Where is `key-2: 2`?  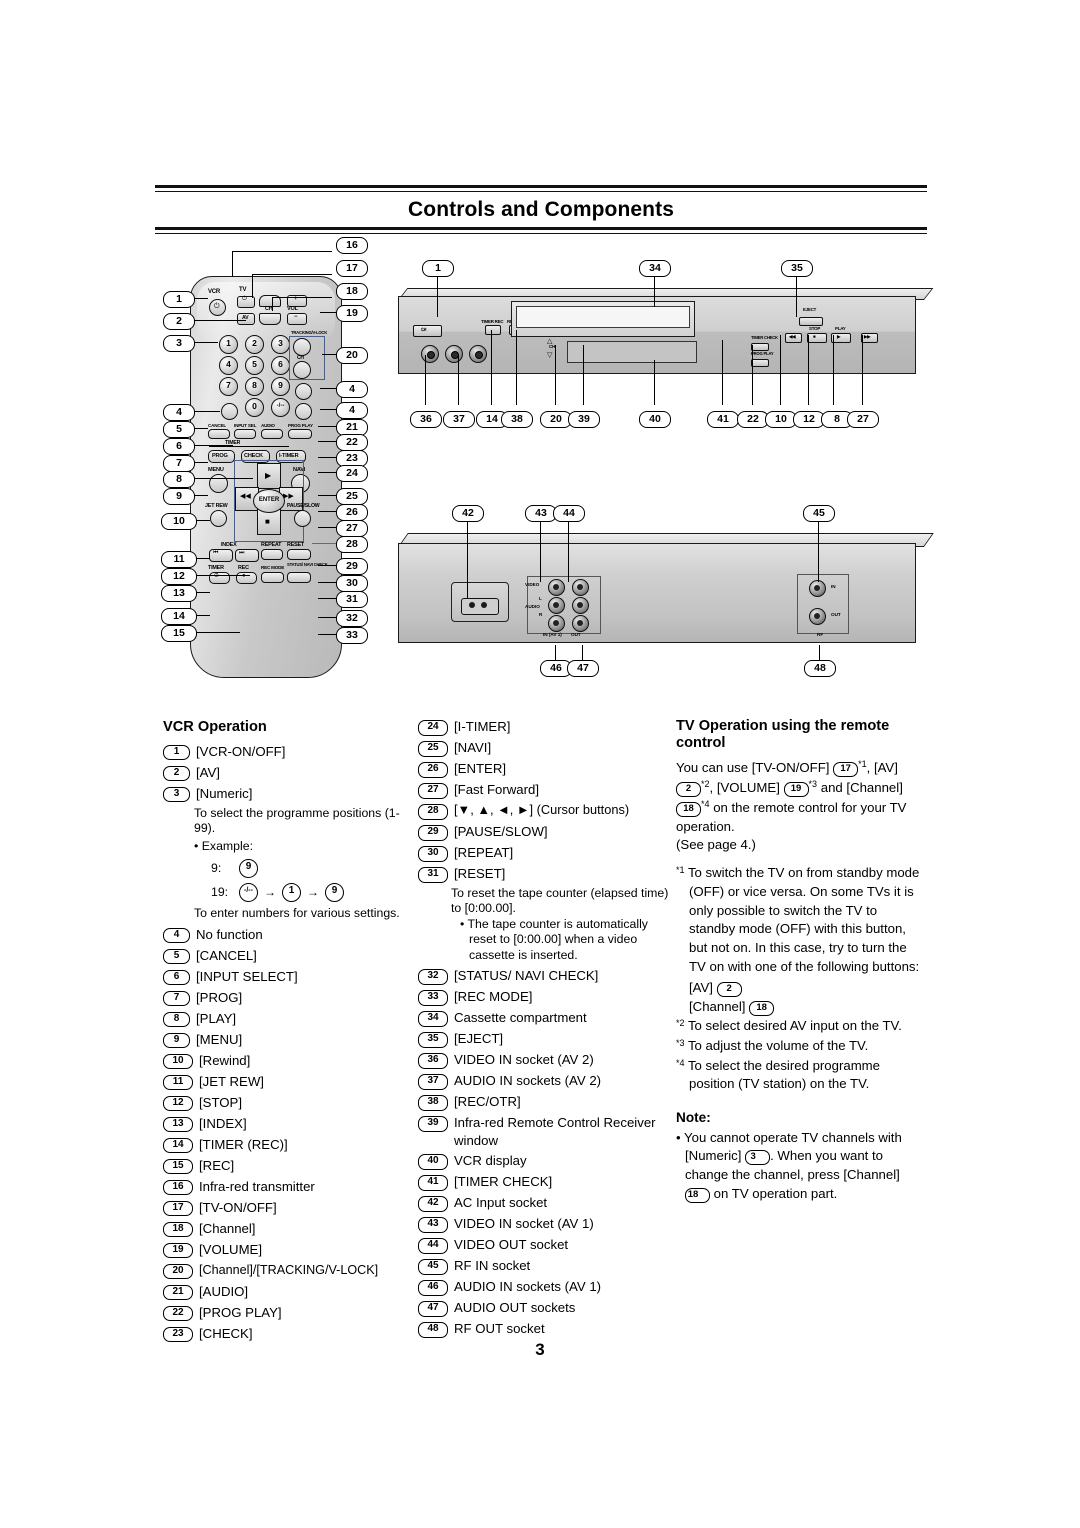
key-2: 2 is located at coordinates (254, 344).